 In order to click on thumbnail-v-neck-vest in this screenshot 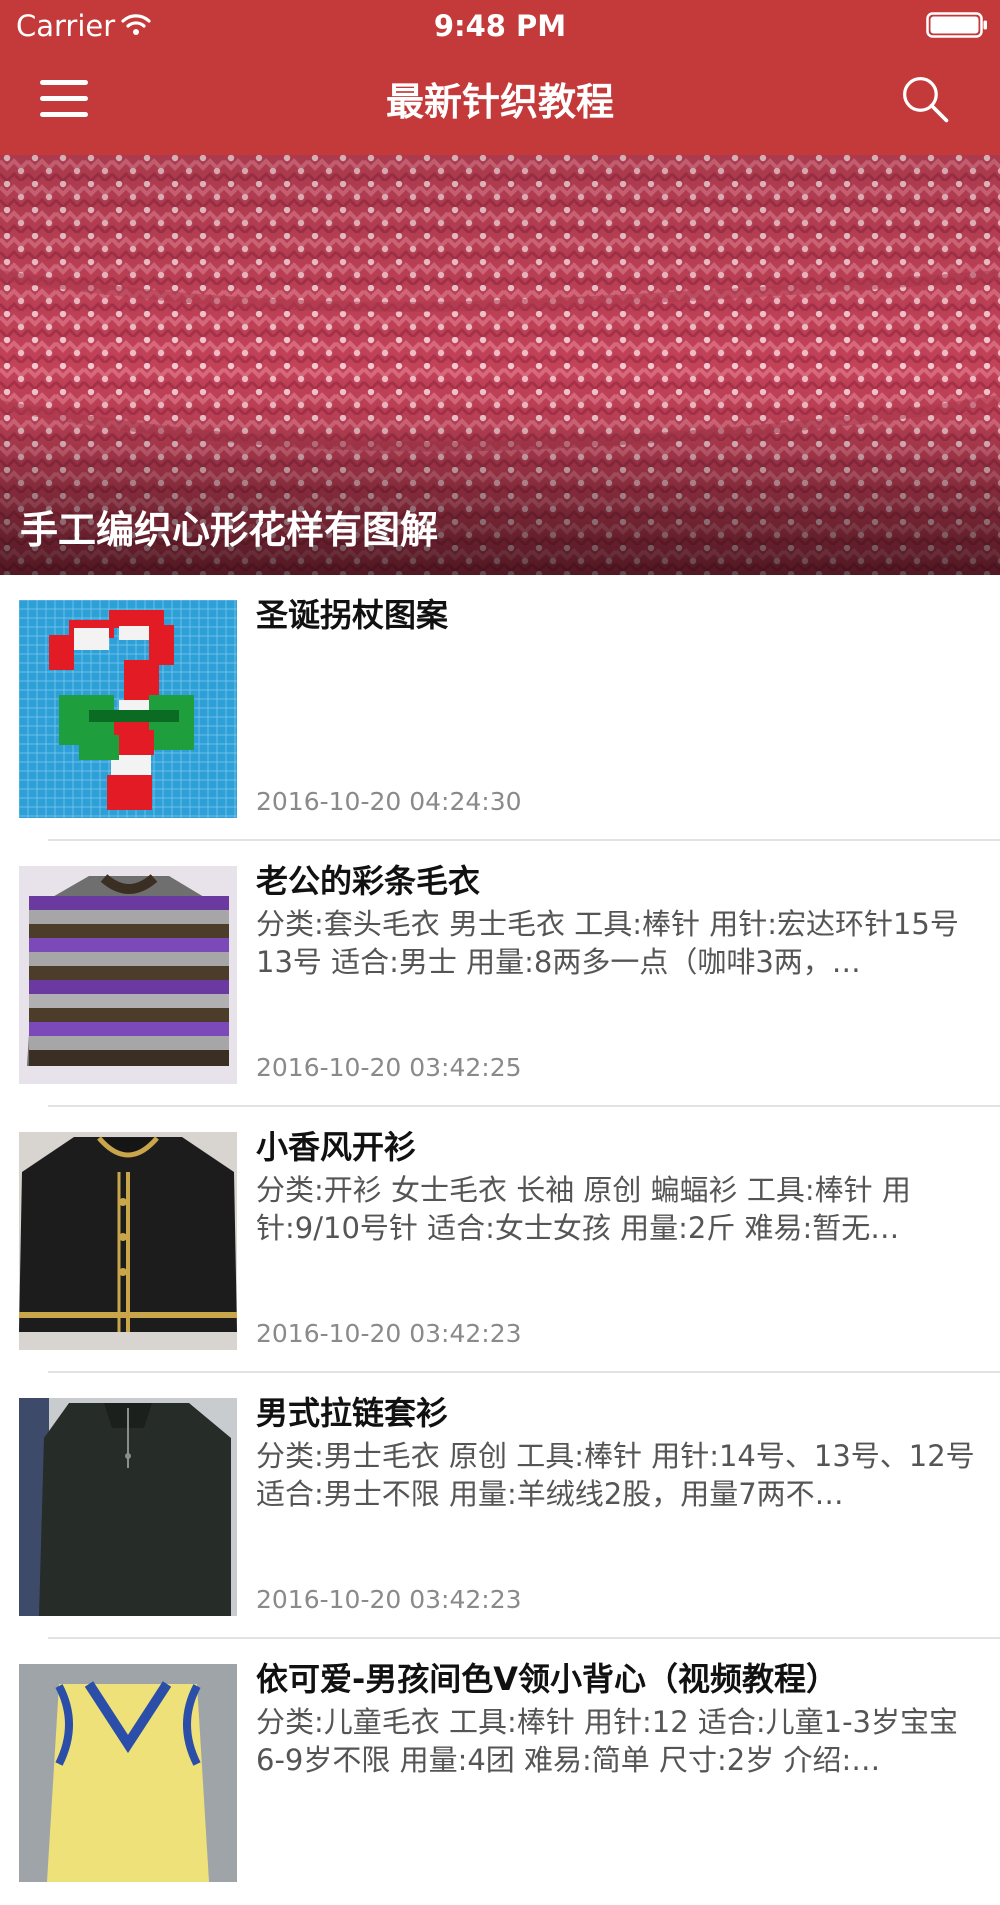, I will do `click(128, 1773)`.